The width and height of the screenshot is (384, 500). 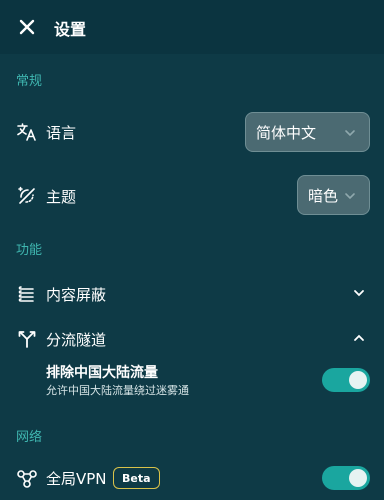 I want to click on global-vpn-label: 全局VPN, so click(x=76, y=479).